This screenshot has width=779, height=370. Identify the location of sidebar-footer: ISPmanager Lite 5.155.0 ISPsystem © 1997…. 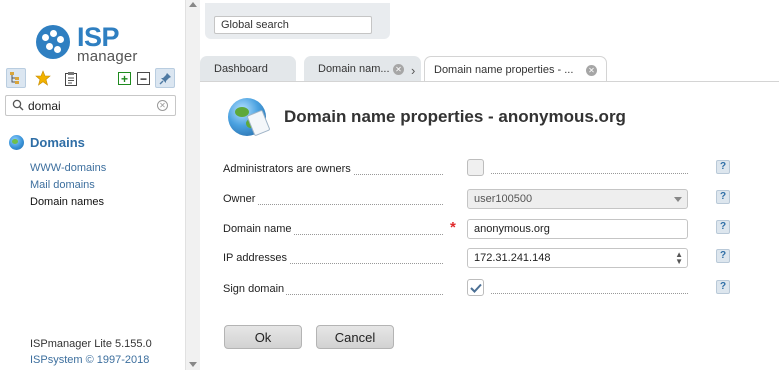
(91, 352).